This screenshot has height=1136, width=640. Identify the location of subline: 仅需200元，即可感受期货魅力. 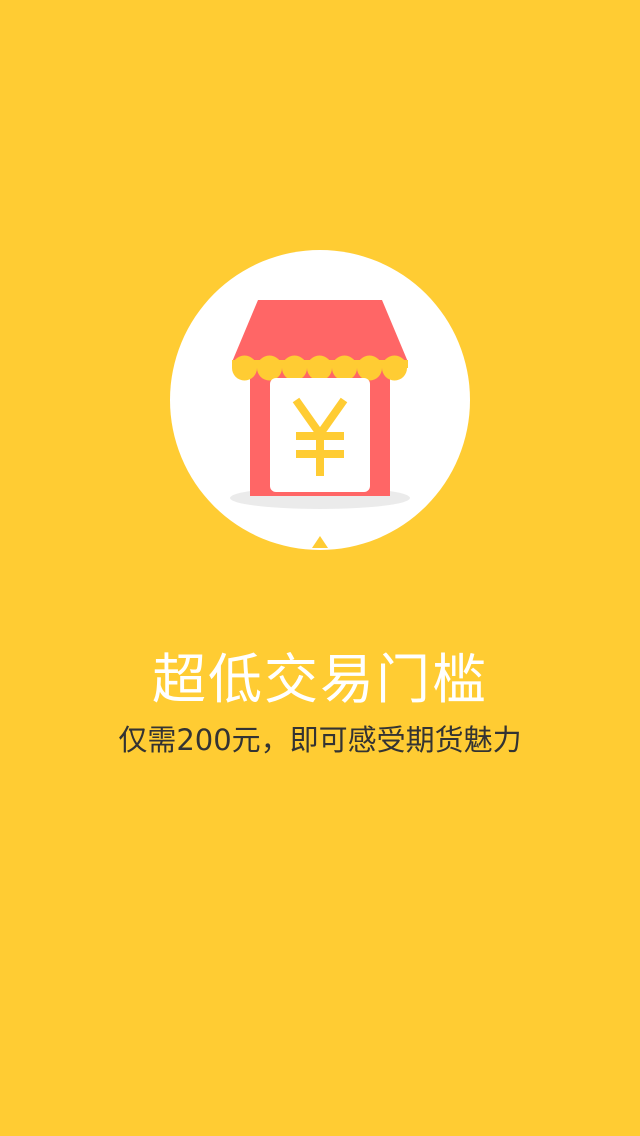
(320, 740).